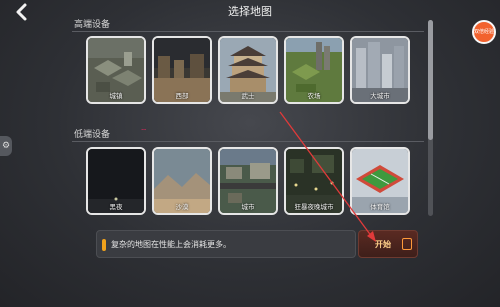 The width and height of the screenshot is (500, 307). I want to click on wifi-icon: ⌔, so click(144, 131).